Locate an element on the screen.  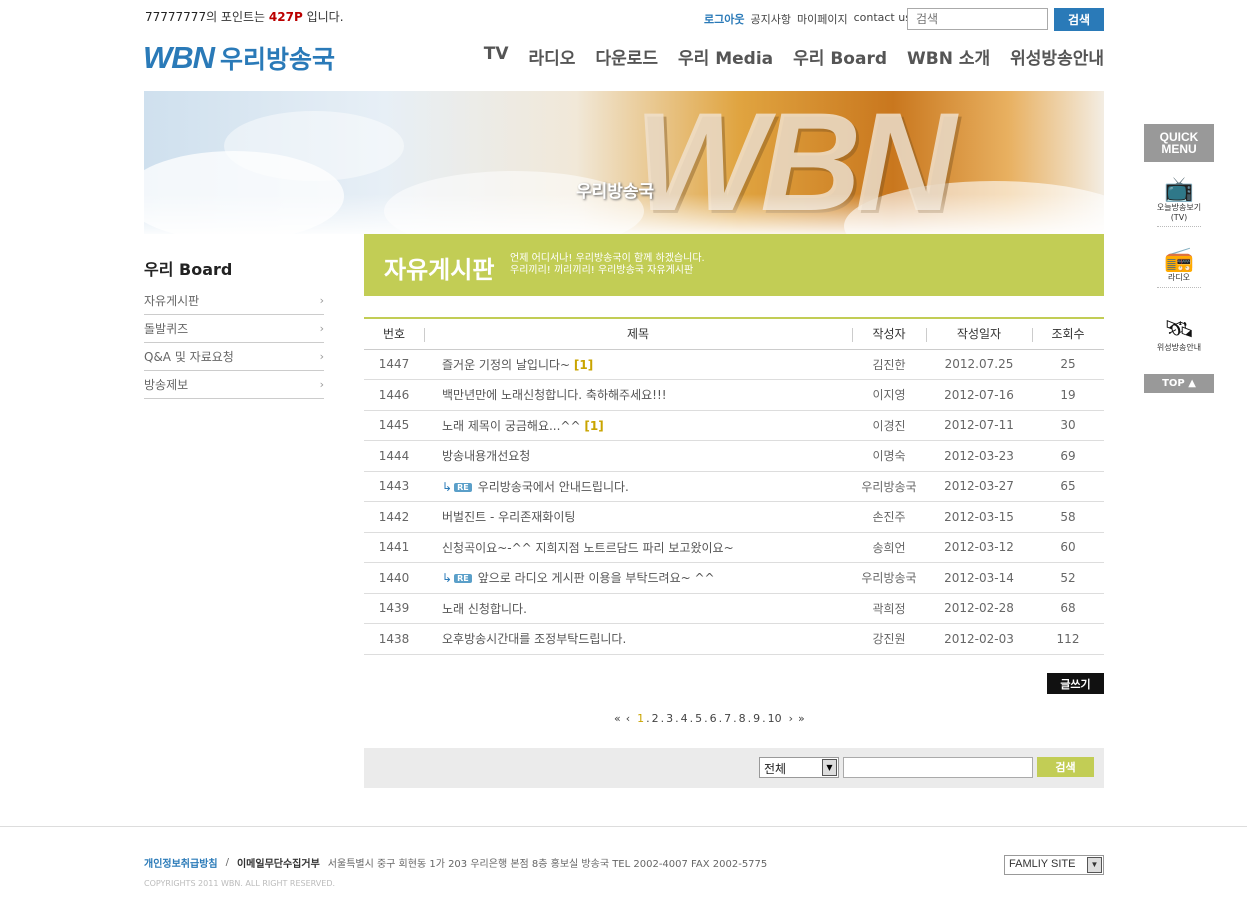
table-row: 1442 버벌진트 - 우리존재화이팅 손진주 2012-03-15 58 is located at coordinates (734, 517).